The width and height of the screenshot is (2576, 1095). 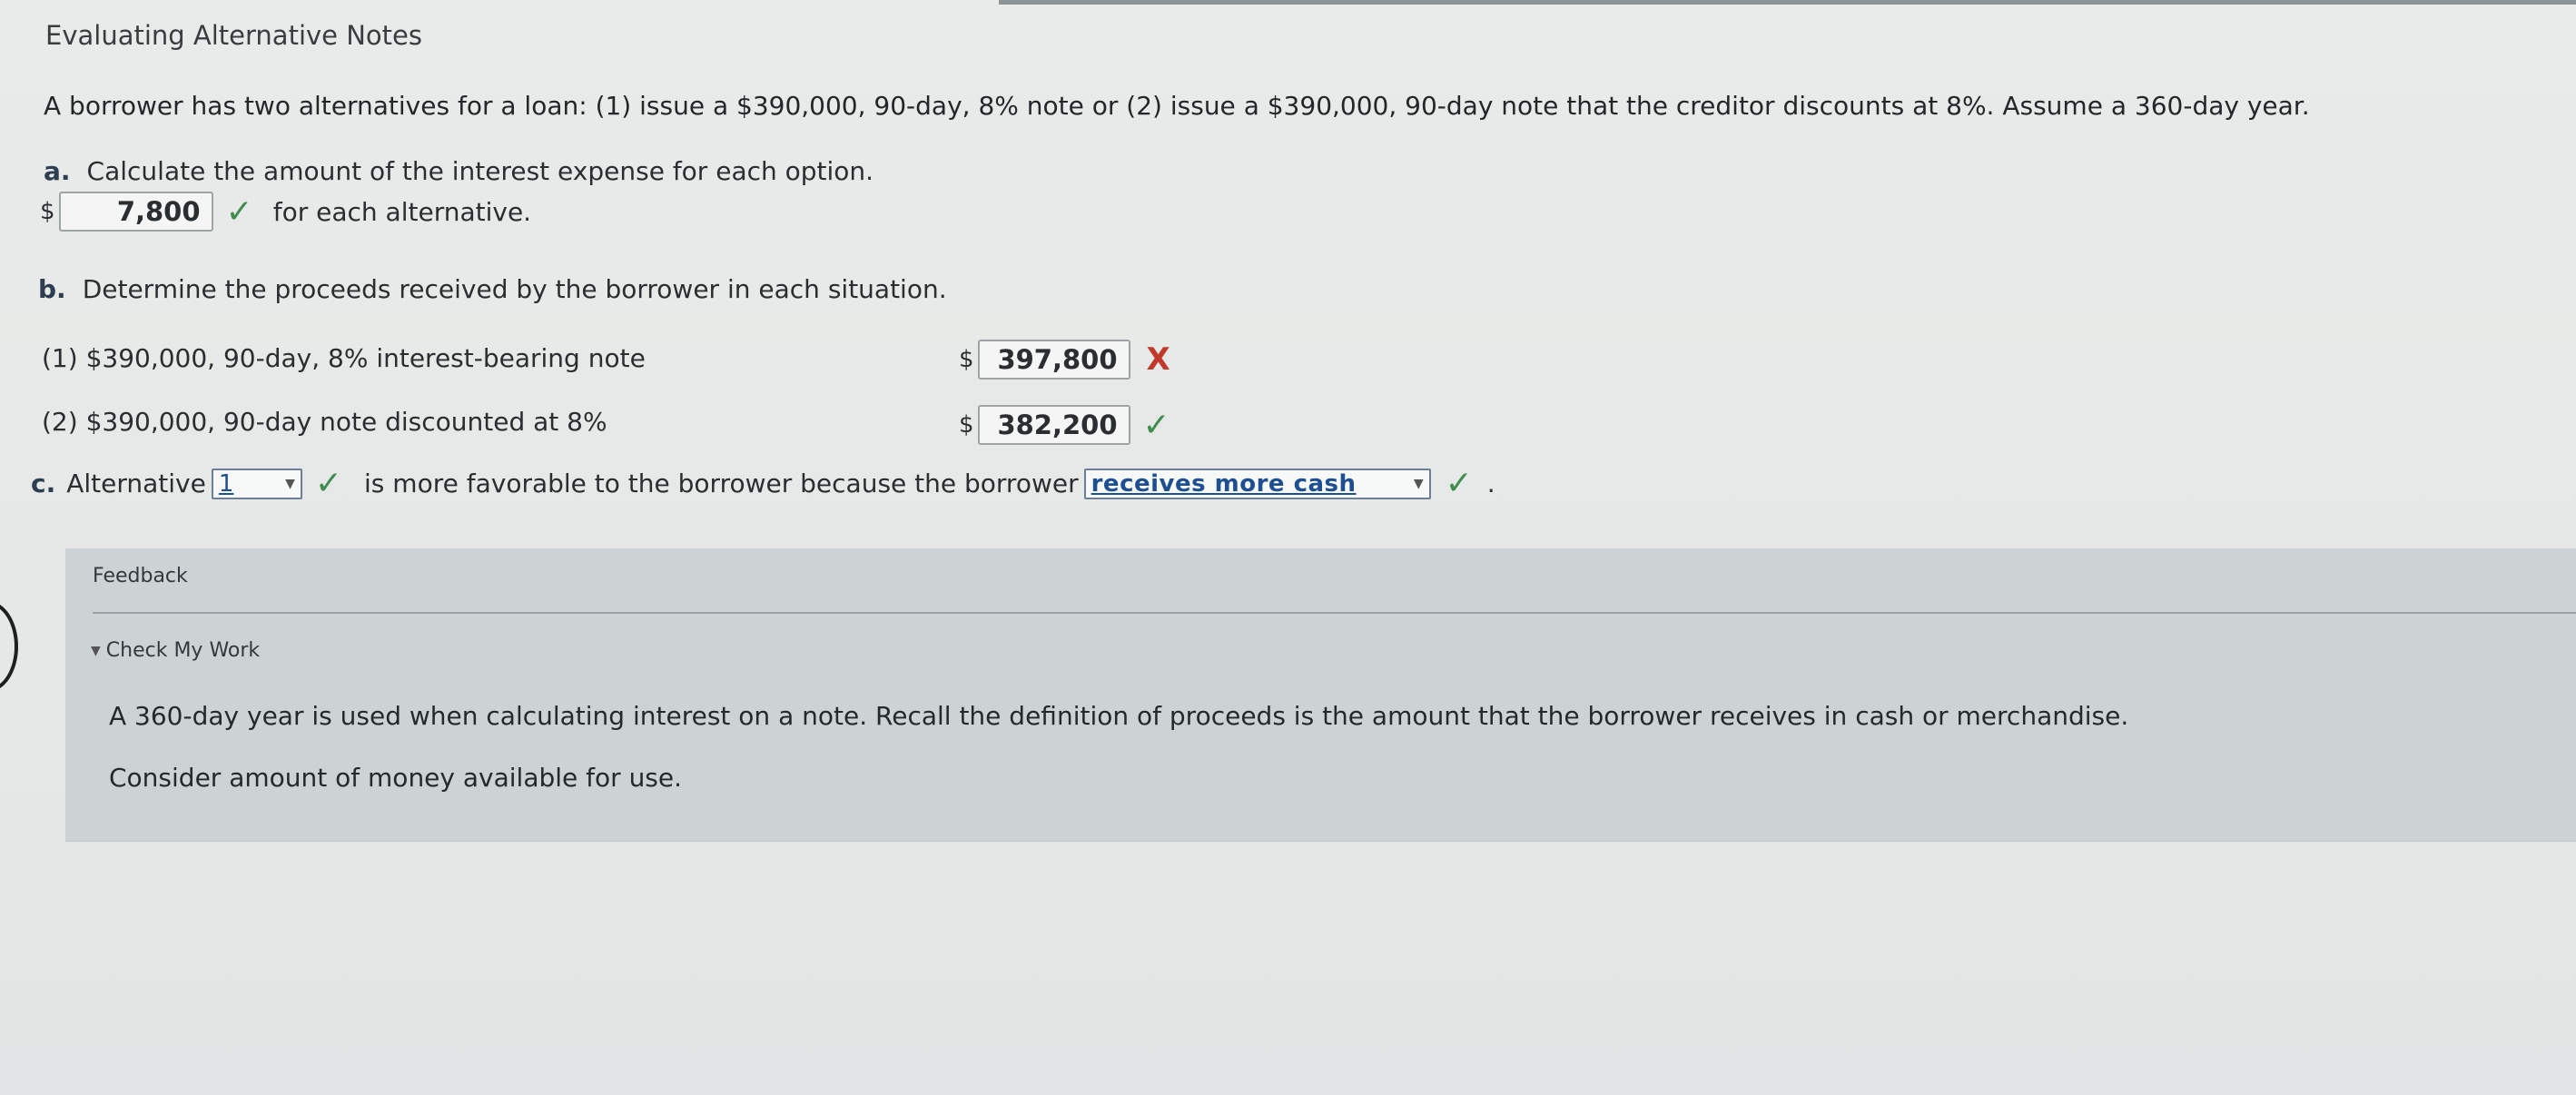 What do you see at coordinates (1334, 613) in the screenshot?
I see `feedback-divider` at bounding box center [1334, 613].